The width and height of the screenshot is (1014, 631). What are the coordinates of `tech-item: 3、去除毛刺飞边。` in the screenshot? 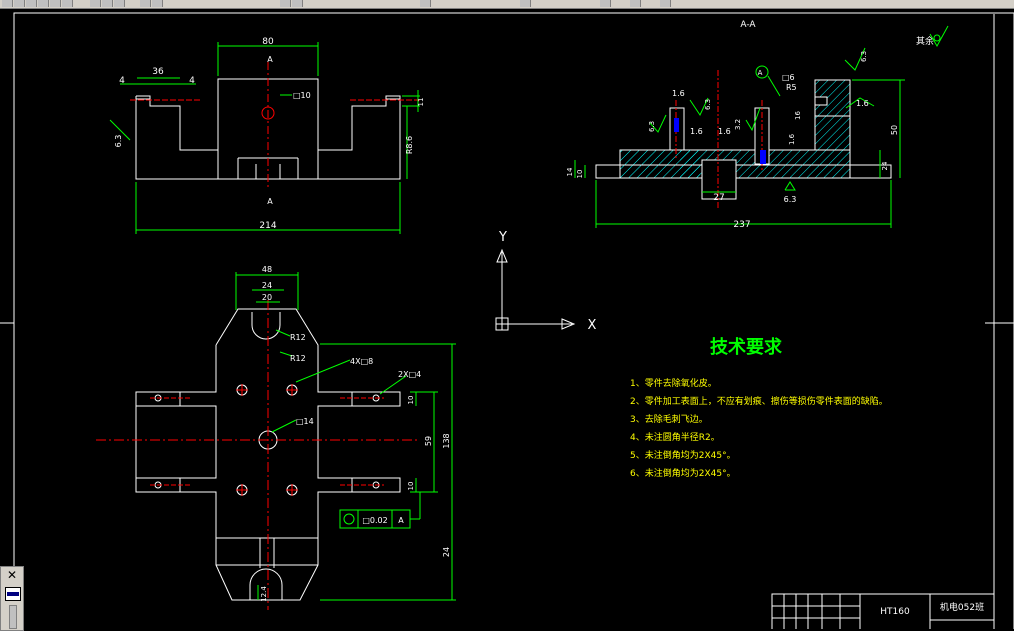 It's located at (669, 419).